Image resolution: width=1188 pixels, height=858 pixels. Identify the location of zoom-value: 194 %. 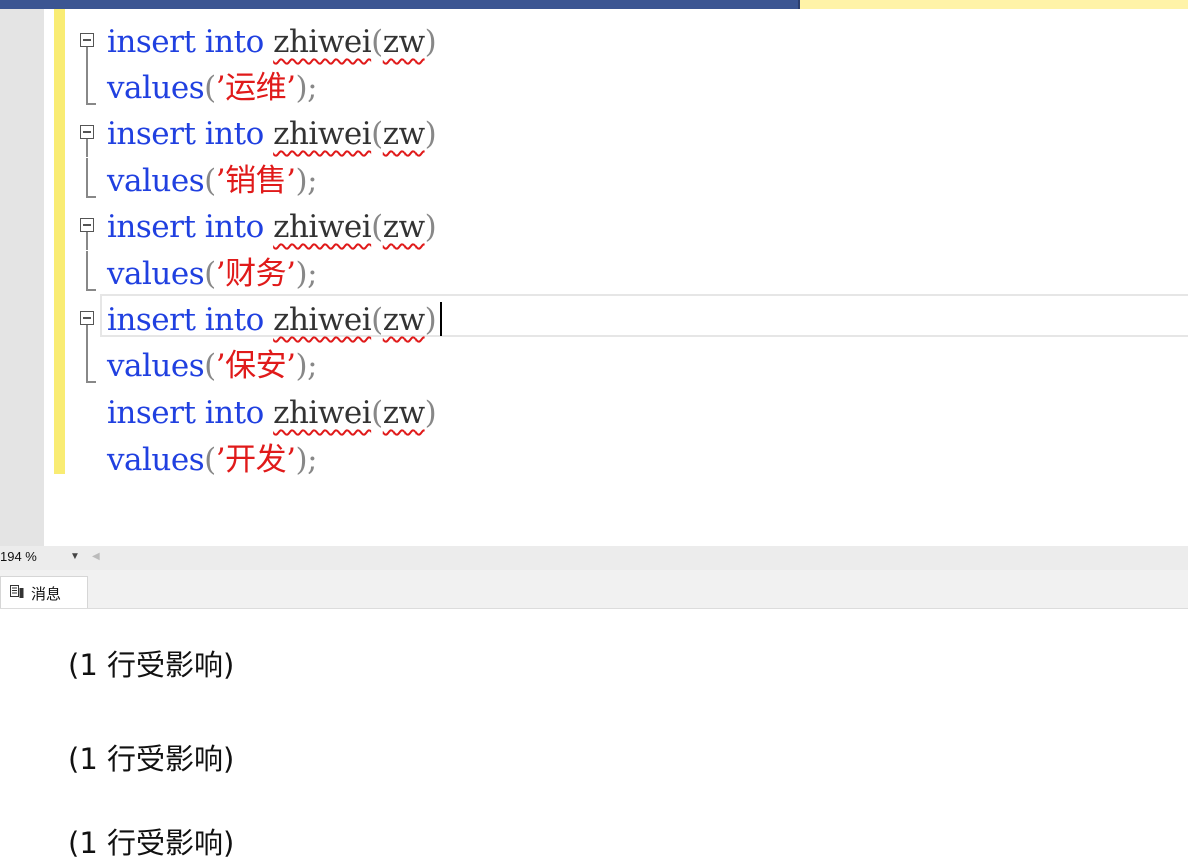
(18, 556).